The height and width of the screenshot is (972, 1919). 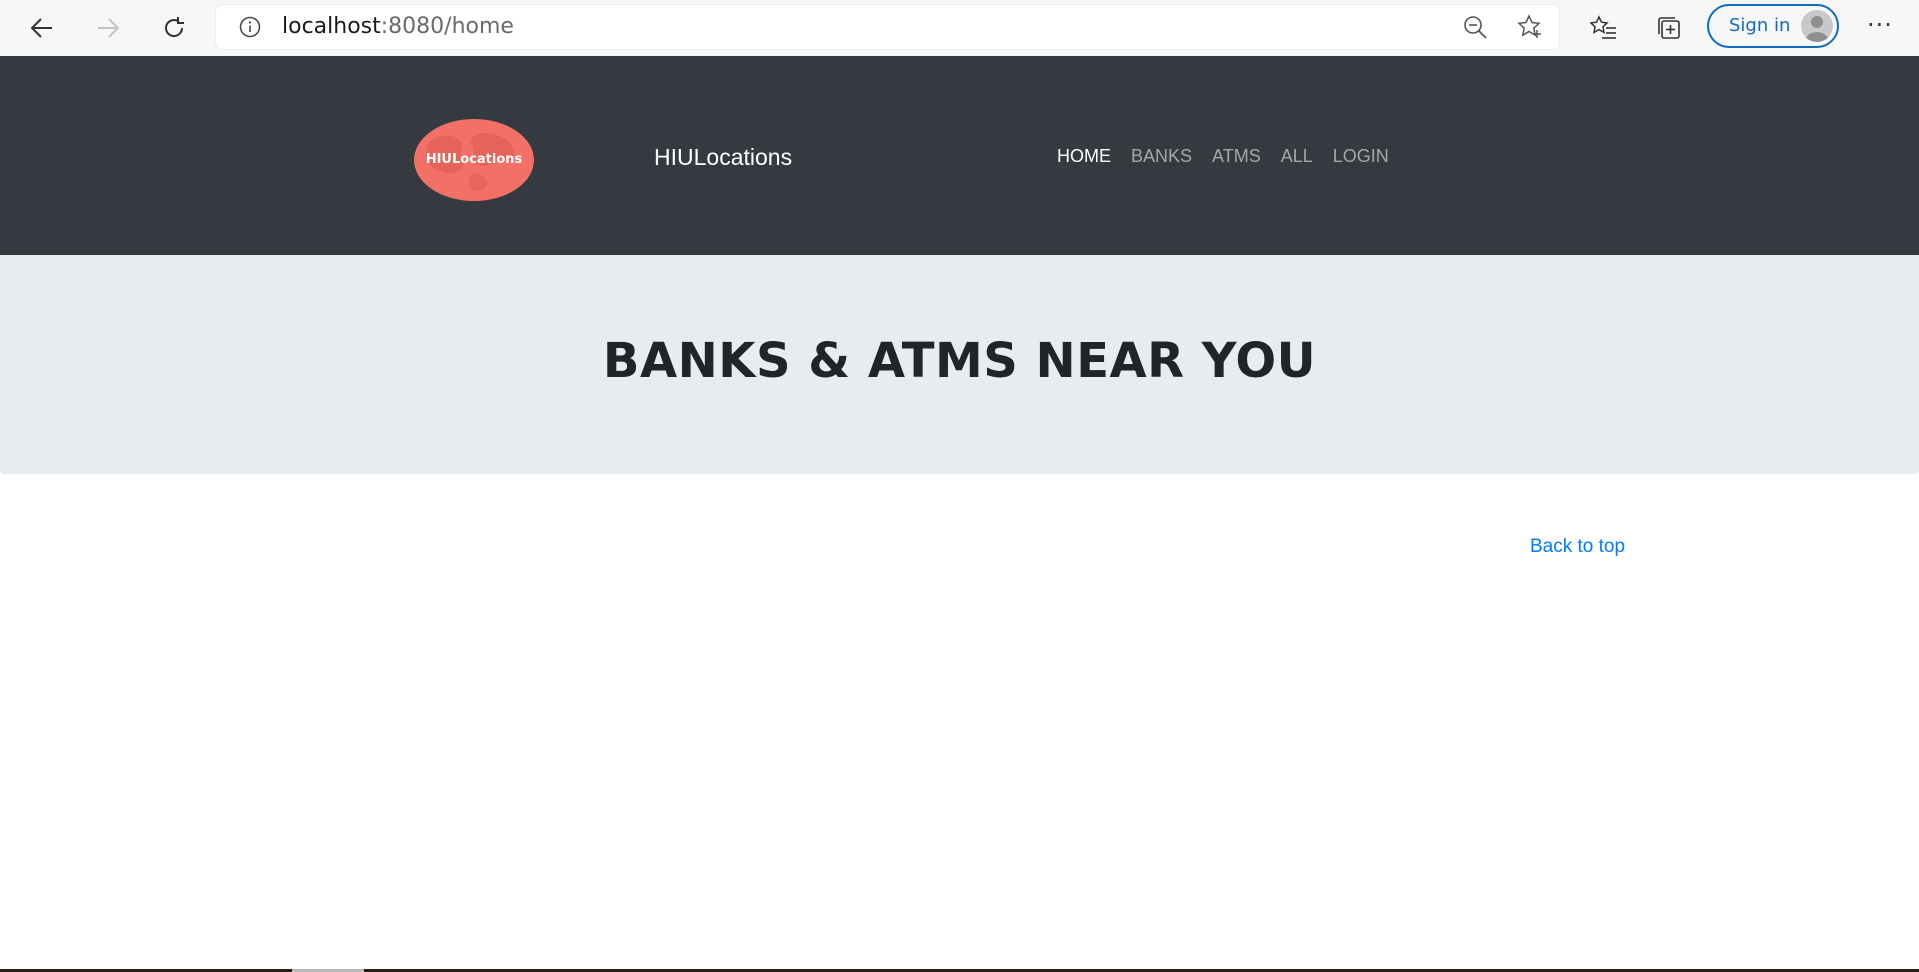 I want to click on arrow-left-icon, so click(x=41, y=28).